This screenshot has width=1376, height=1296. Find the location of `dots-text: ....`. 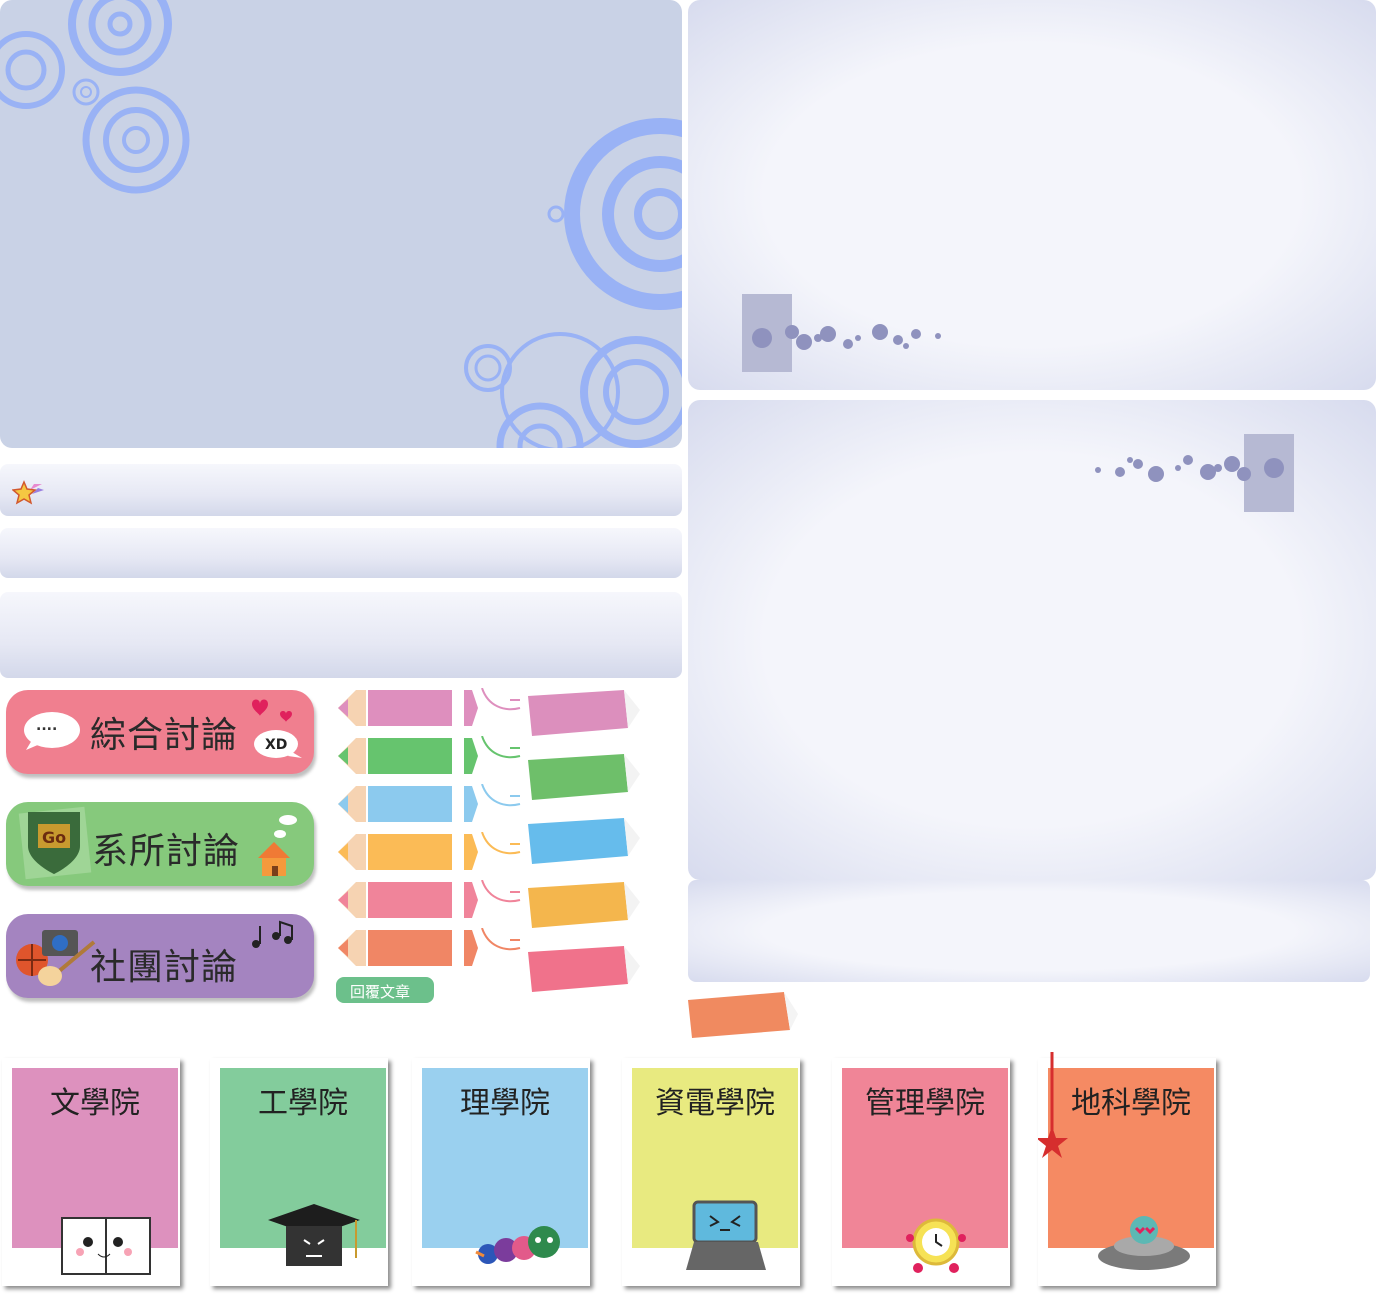

dots-text: .... is located at coordinates (47, 726).